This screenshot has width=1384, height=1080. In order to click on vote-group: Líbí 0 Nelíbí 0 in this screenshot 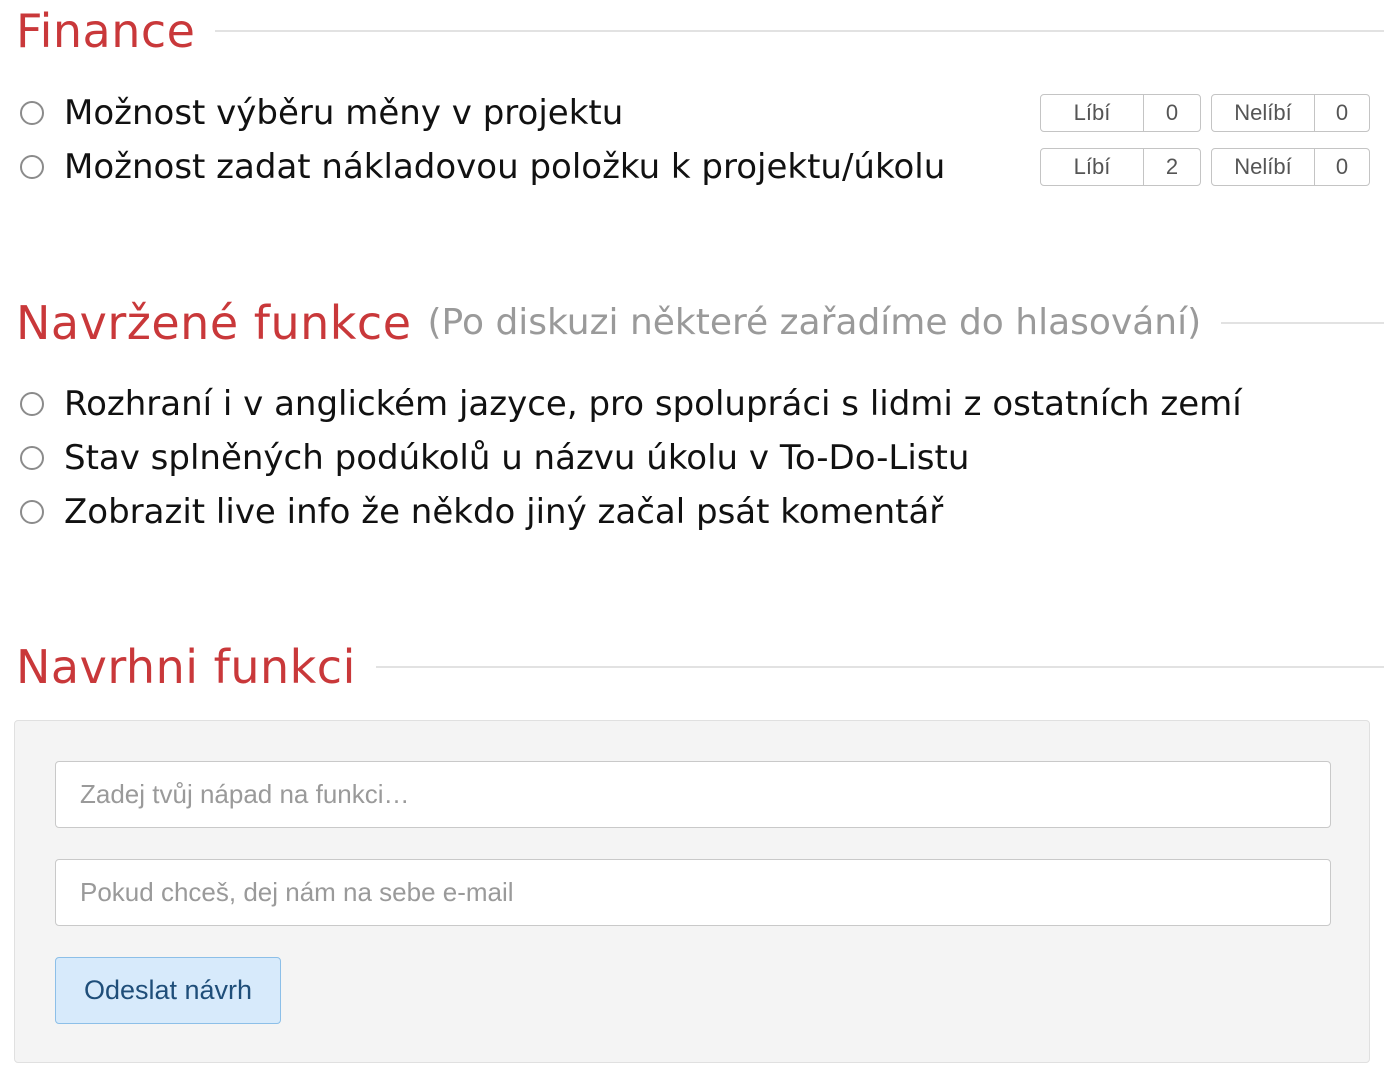, I will do `click(1205, 113)`.